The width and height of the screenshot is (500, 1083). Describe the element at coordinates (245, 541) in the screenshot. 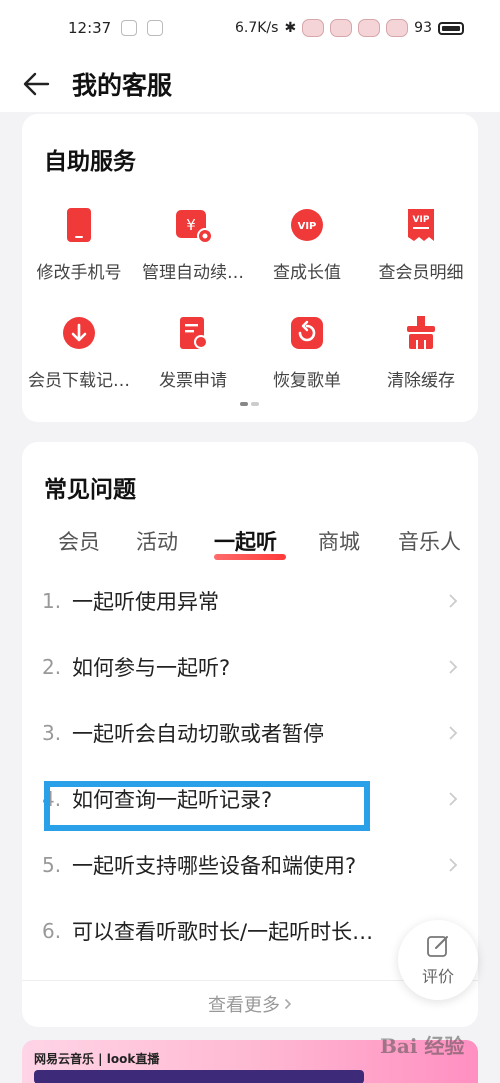

I see `tab-listen-together: 一起听` at that location.